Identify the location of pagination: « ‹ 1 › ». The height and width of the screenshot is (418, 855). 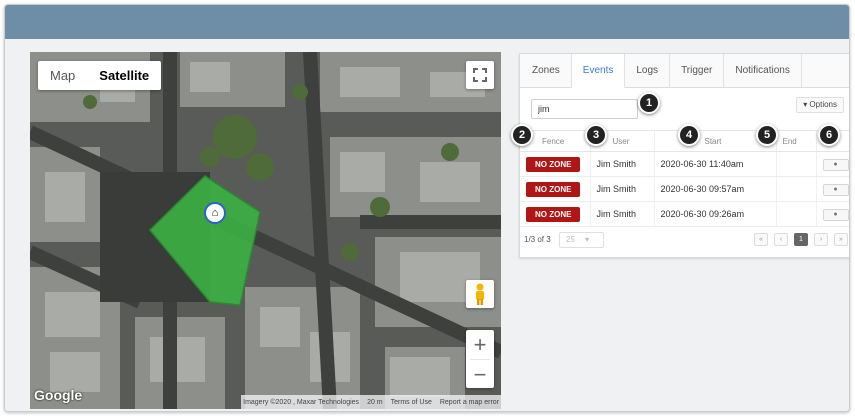
(801, 239).